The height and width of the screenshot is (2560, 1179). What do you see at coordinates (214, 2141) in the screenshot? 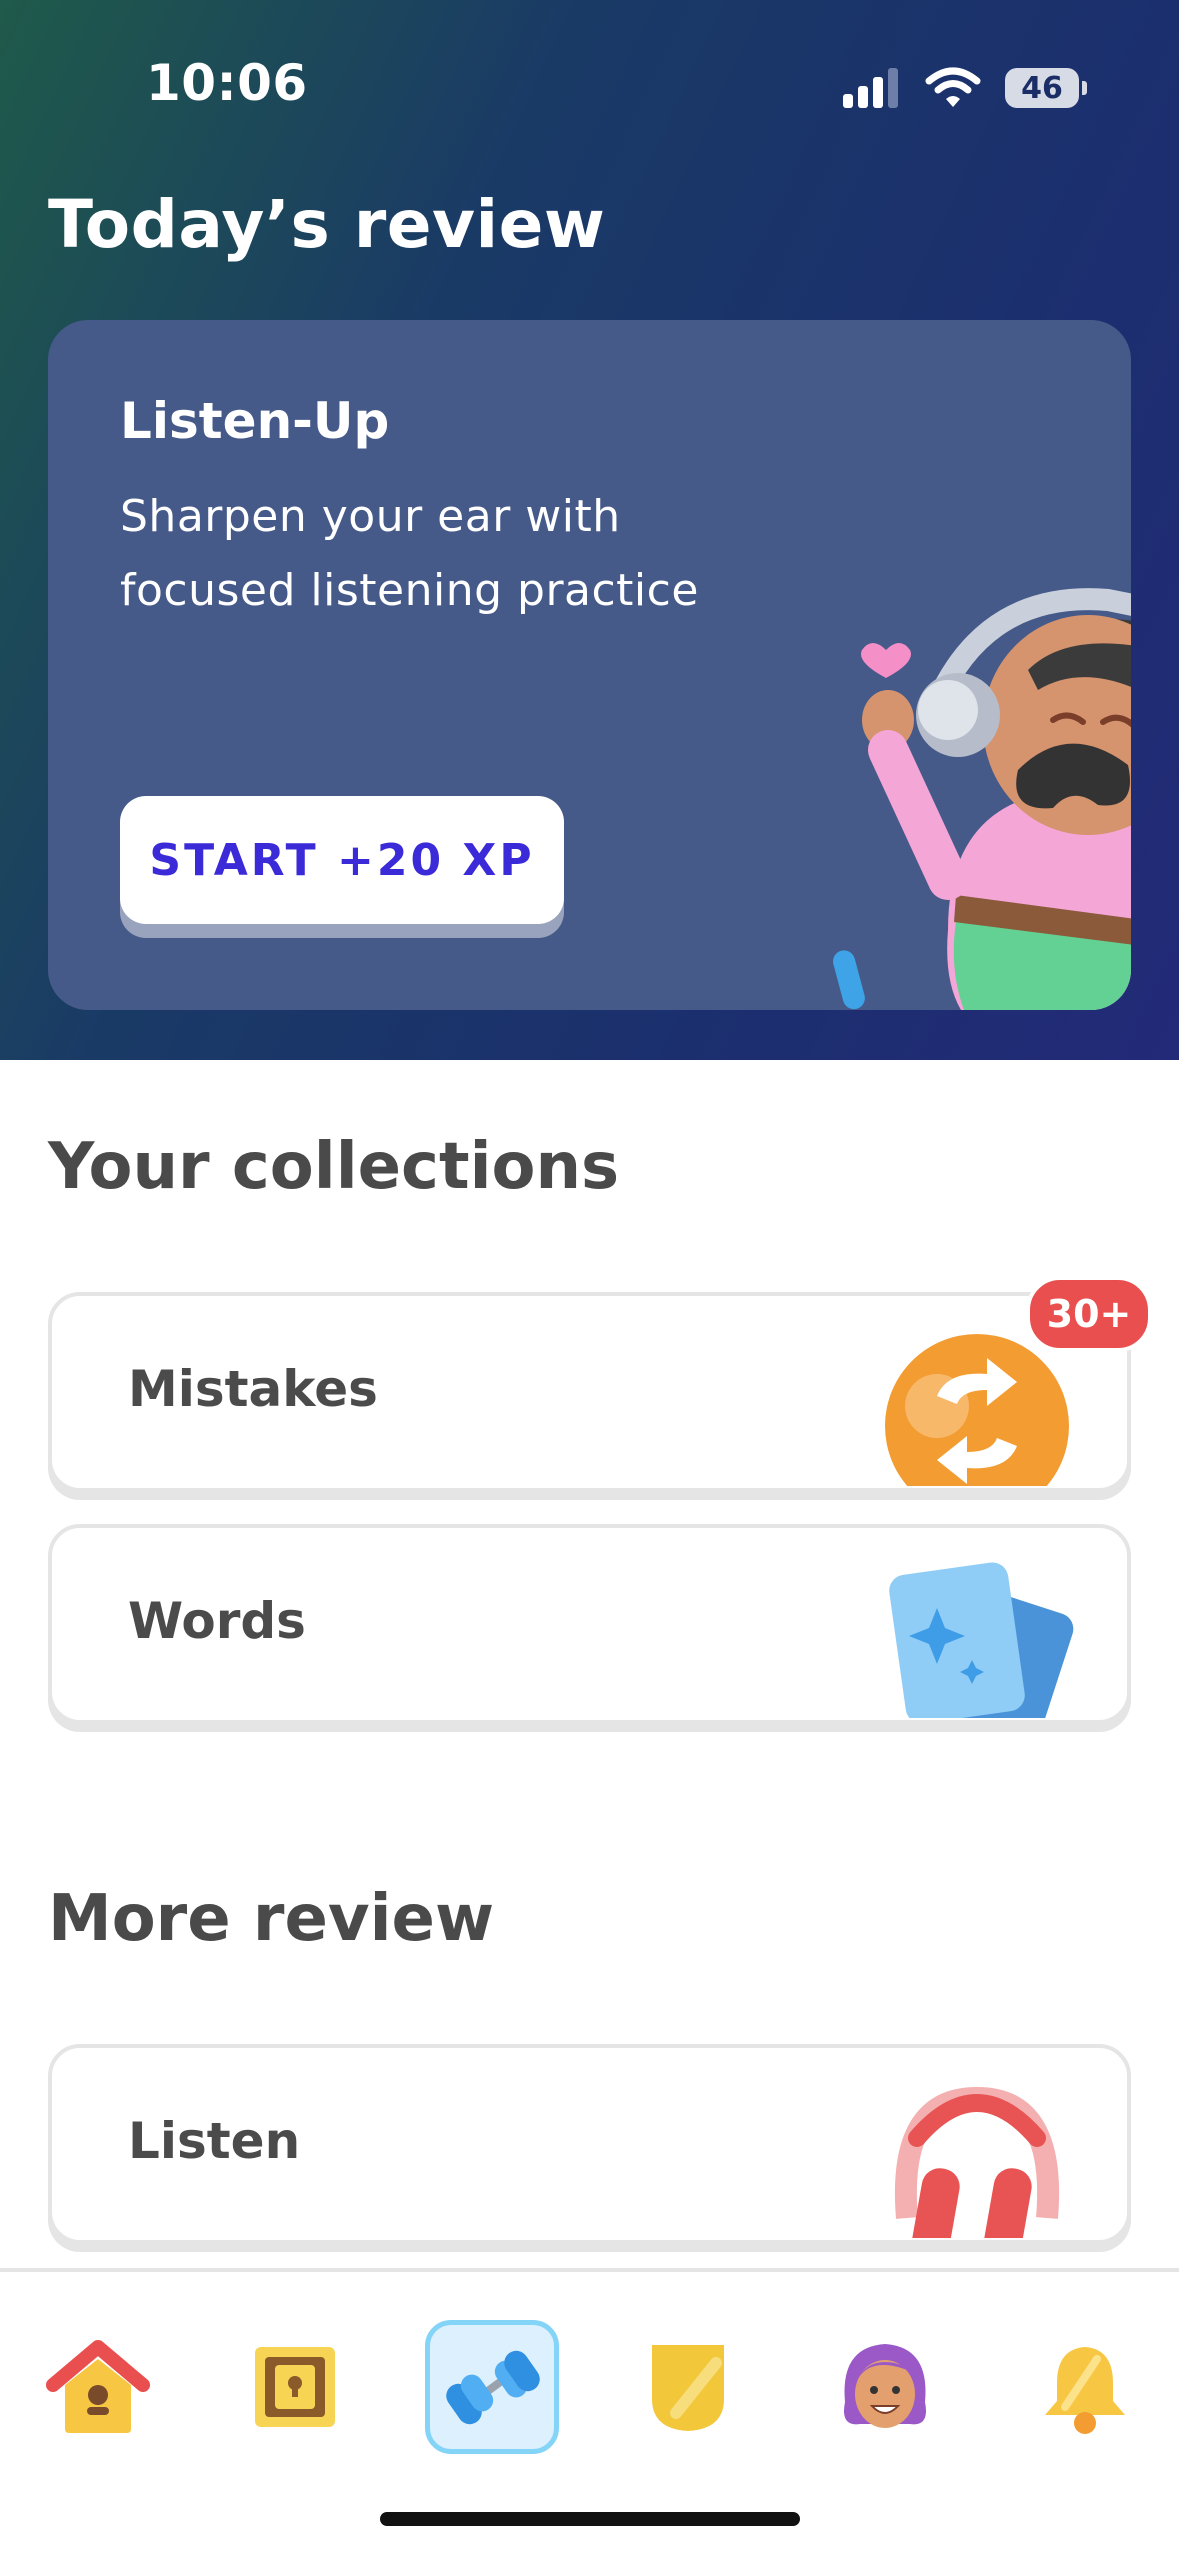
I see `listen-label: Listen` at bounding box center [214, 2141].